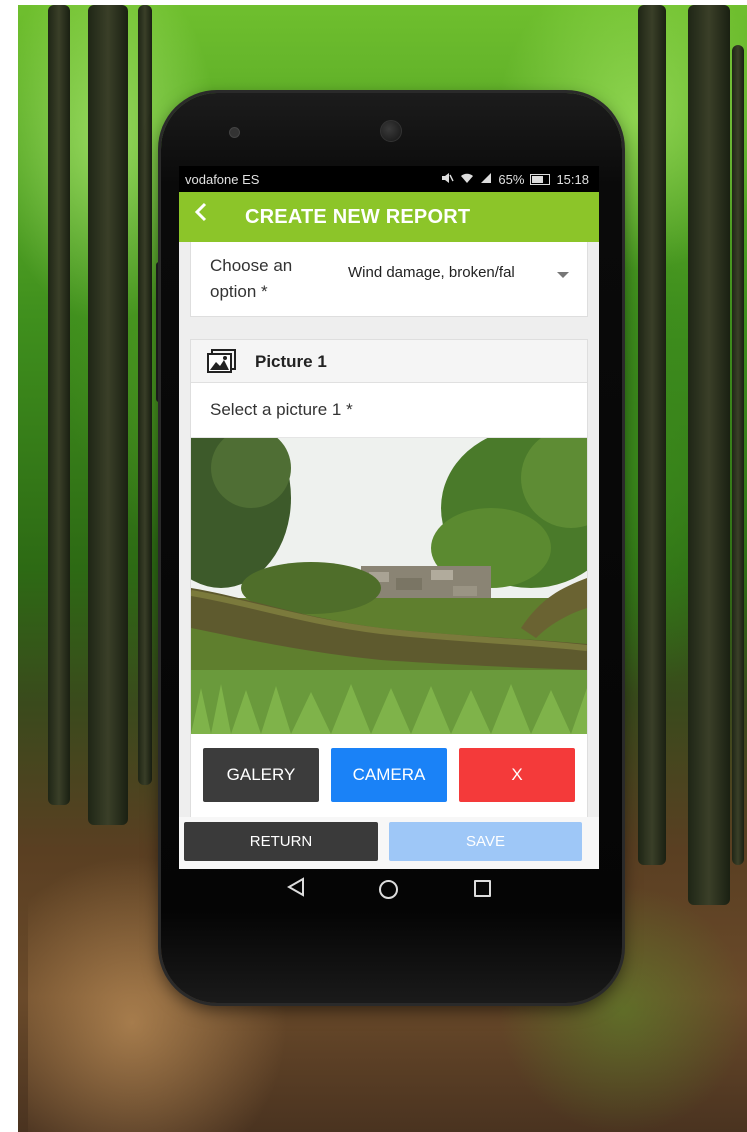  Describe the element at coordinates (540, 179) in the screenshot. I see `battery-icon` at that location.